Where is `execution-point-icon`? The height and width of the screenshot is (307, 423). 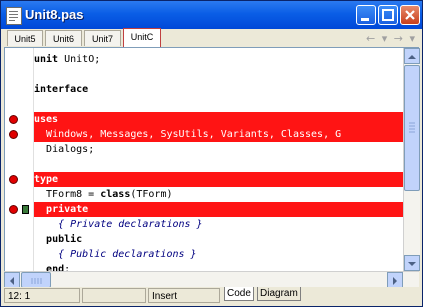
execution-point-icon is located at coordinates (25, 209).